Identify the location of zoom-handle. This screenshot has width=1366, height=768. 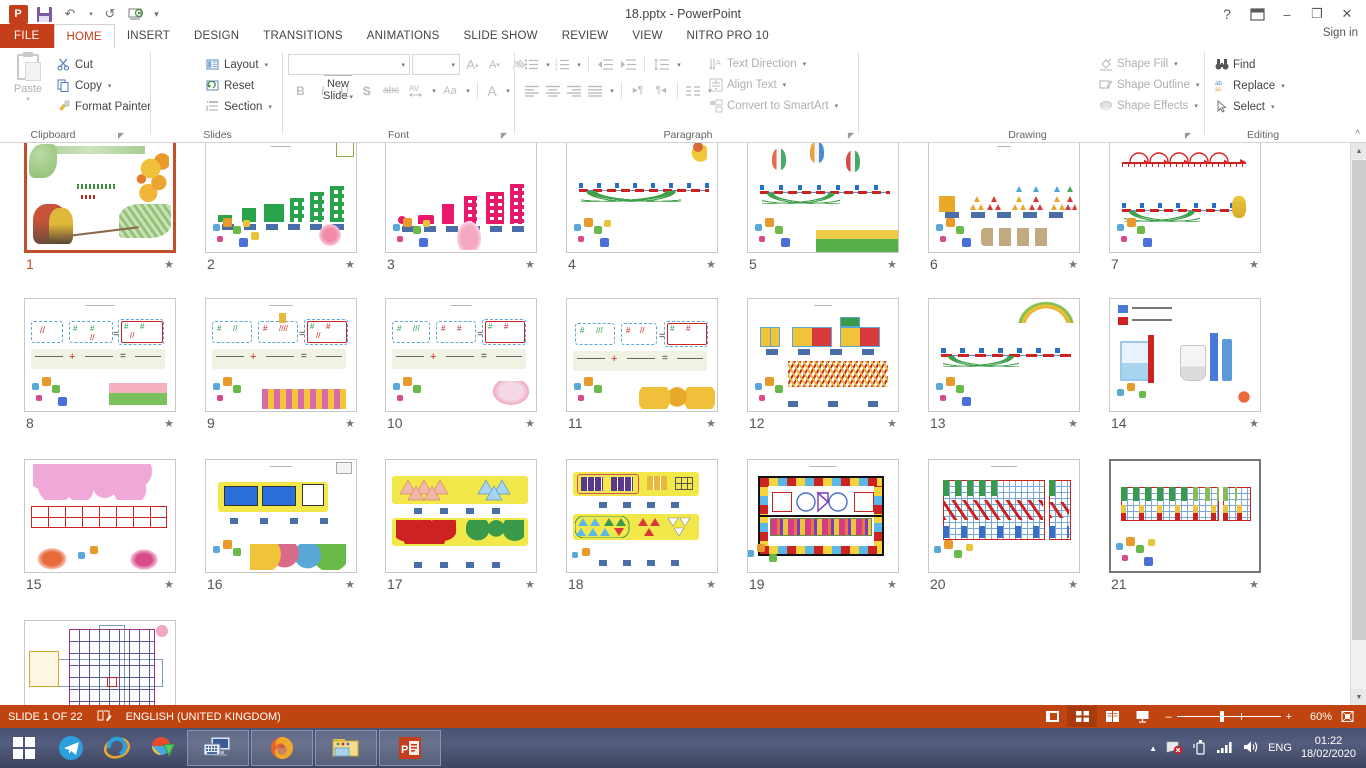
(1221, 716).